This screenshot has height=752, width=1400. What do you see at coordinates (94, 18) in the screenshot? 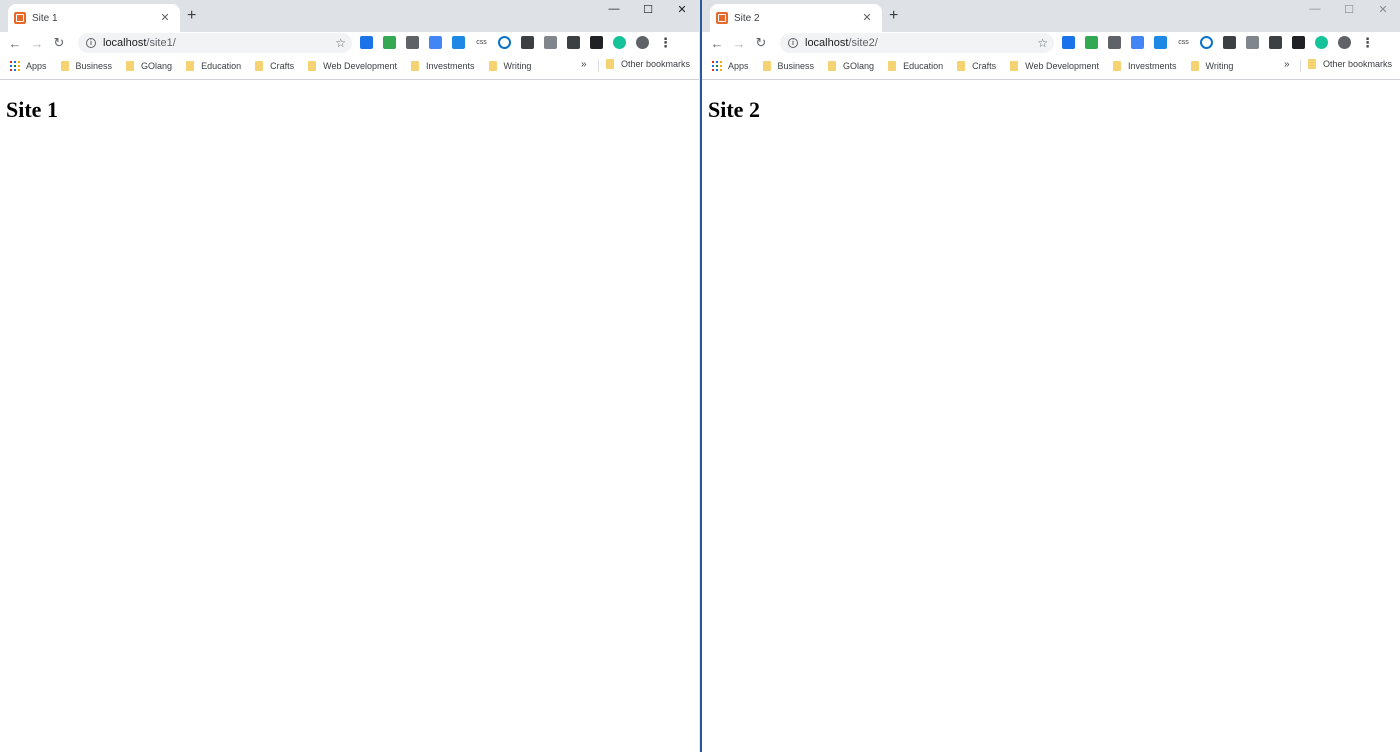
I see `tab-site1: Site 1 ✕` at bounding box center [94, 18].